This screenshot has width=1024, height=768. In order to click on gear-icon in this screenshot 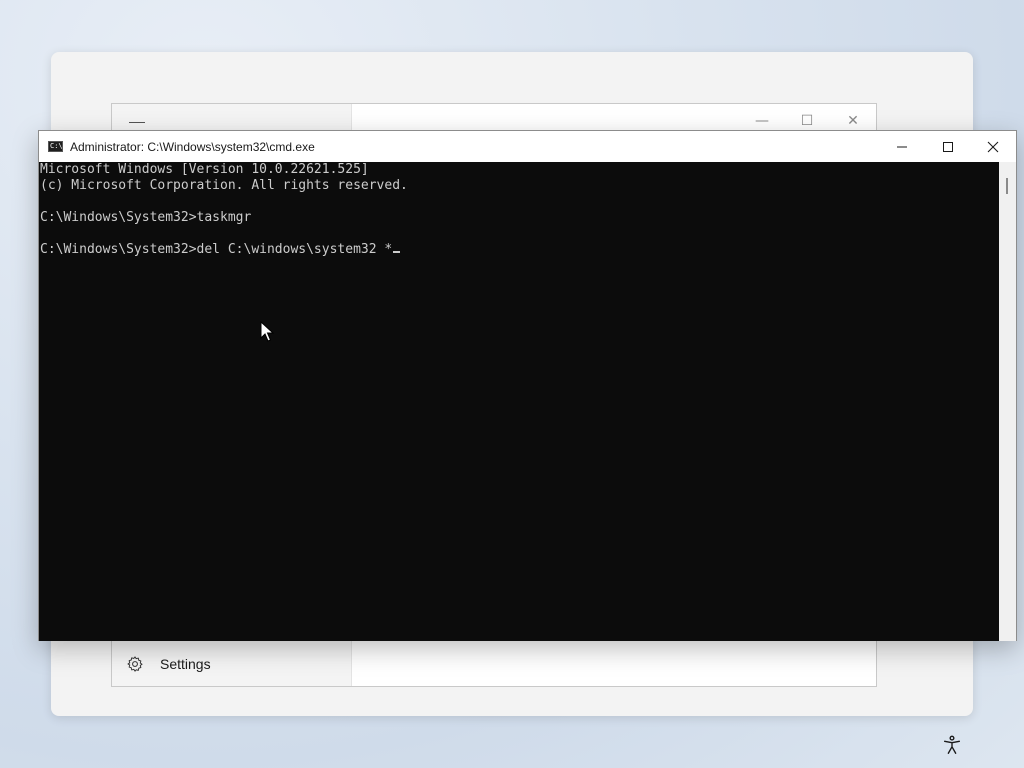, I will do `click(135, 664)`.